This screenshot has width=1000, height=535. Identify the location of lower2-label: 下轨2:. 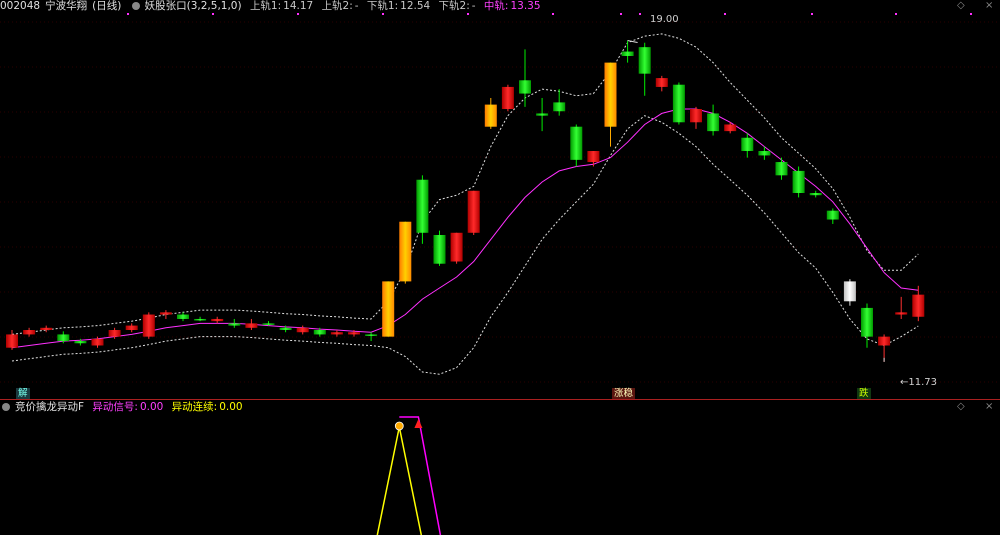
(454, 6).